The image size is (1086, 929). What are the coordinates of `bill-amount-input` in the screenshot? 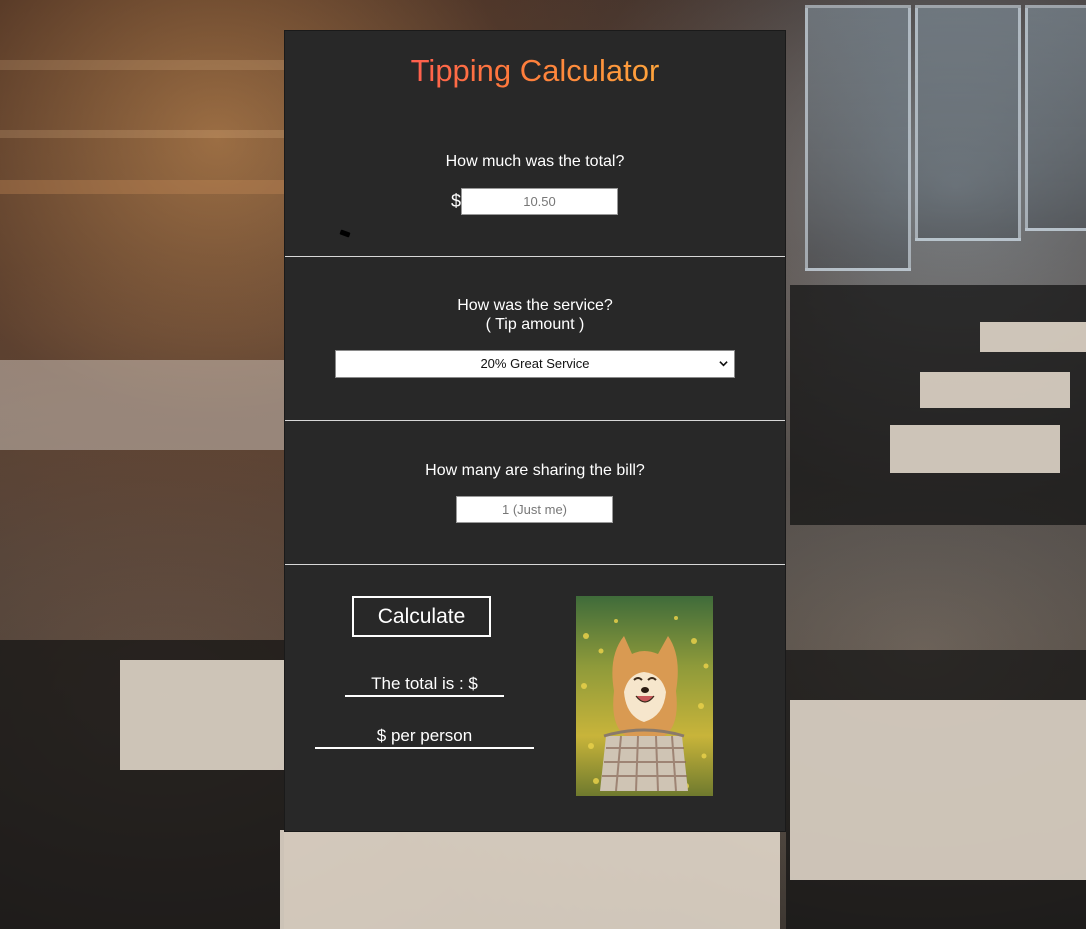 It's located at (539, 201).